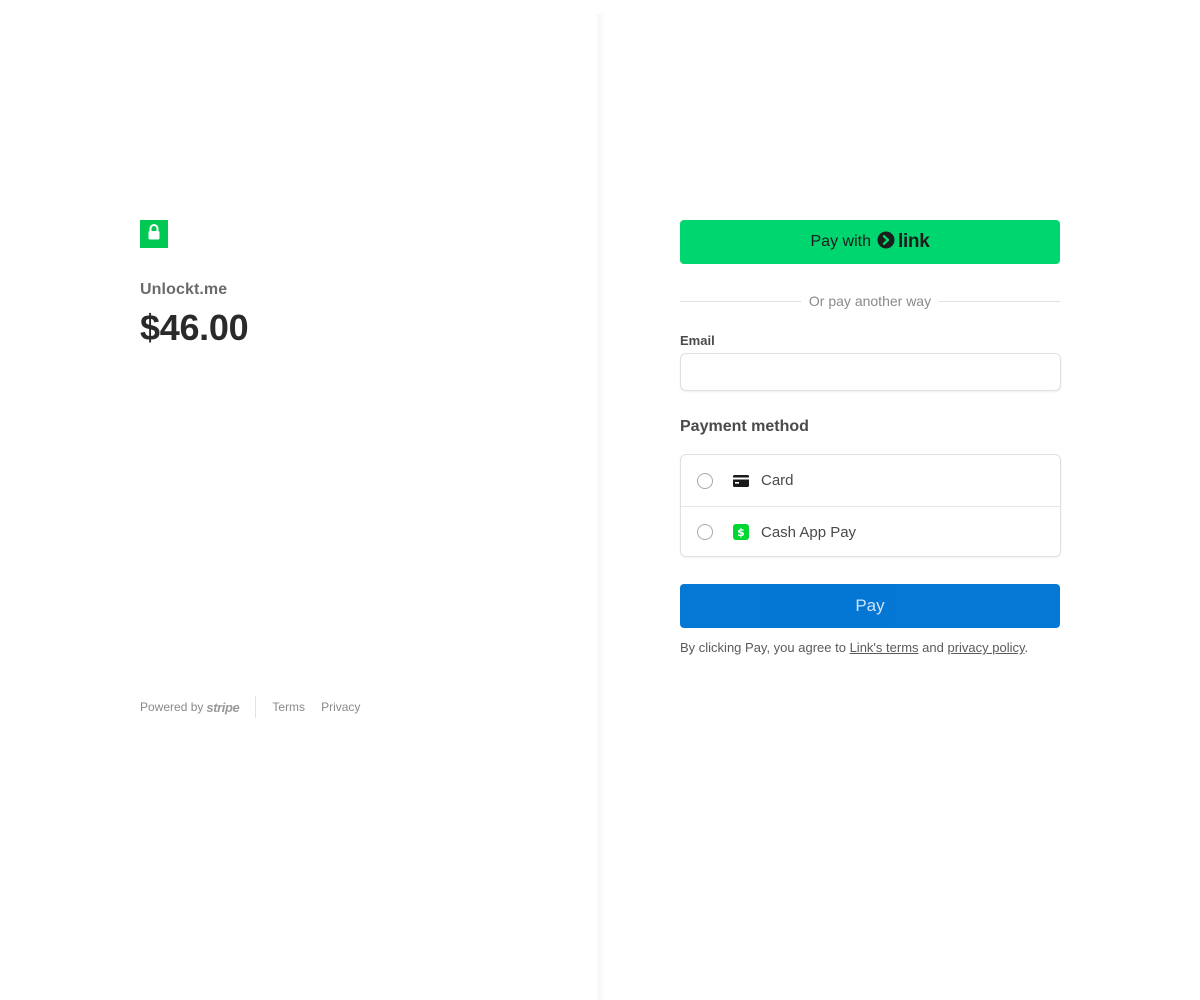 The image size is (1200, 1000). I want to click on powered-by-stripe: Powered by stripe, so click(190, 707).